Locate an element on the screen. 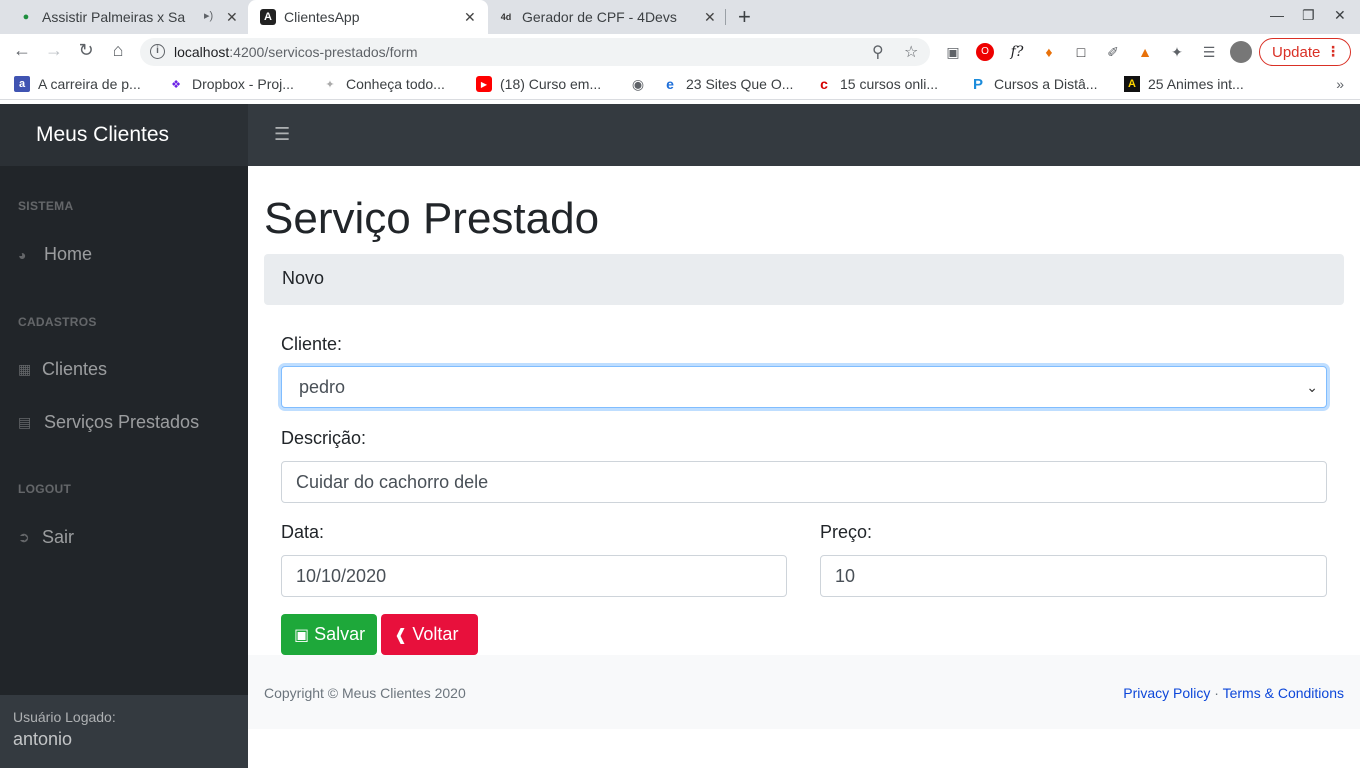 The image size is (1360, 768). terms-conditions-link: Terms & Conditions is located at coordinates (1283, 693).